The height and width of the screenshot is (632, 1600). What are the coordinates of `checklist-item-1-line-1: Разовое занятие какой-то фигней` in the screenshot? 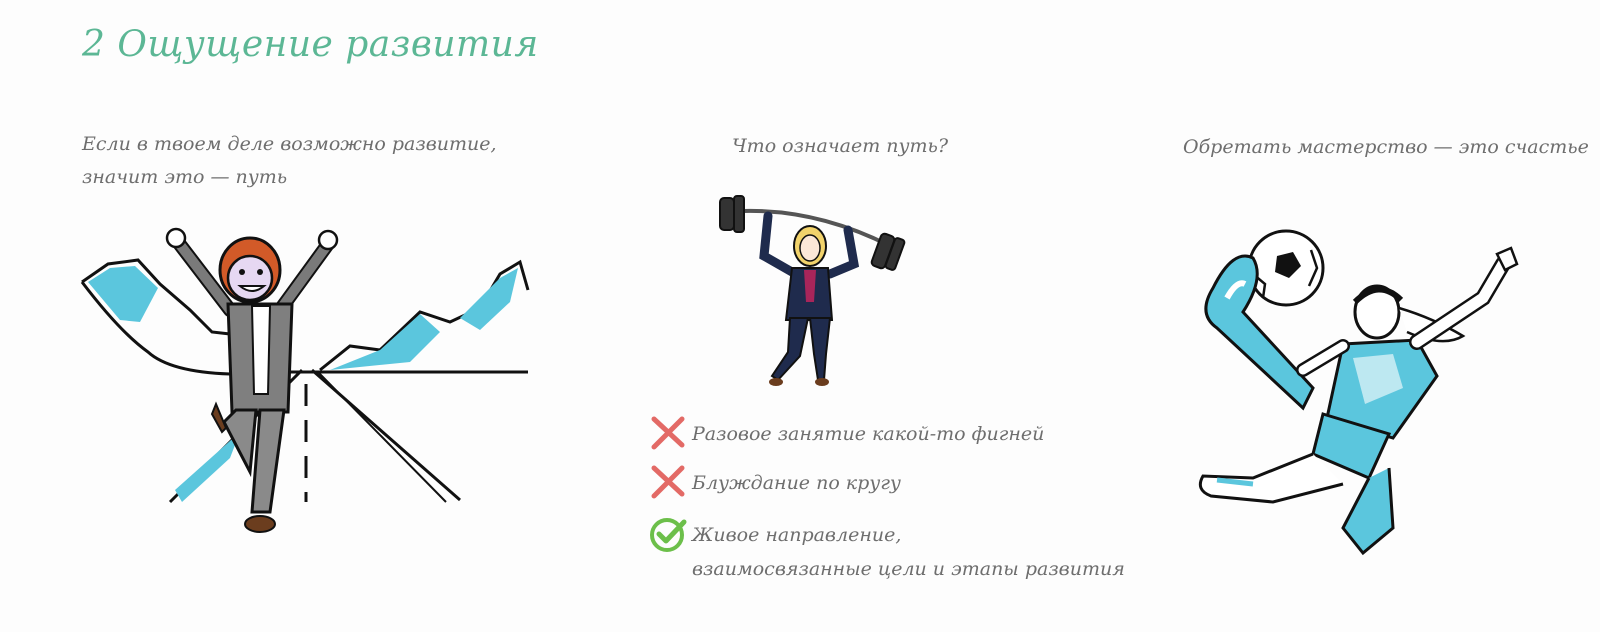 It's located at (868, 434).